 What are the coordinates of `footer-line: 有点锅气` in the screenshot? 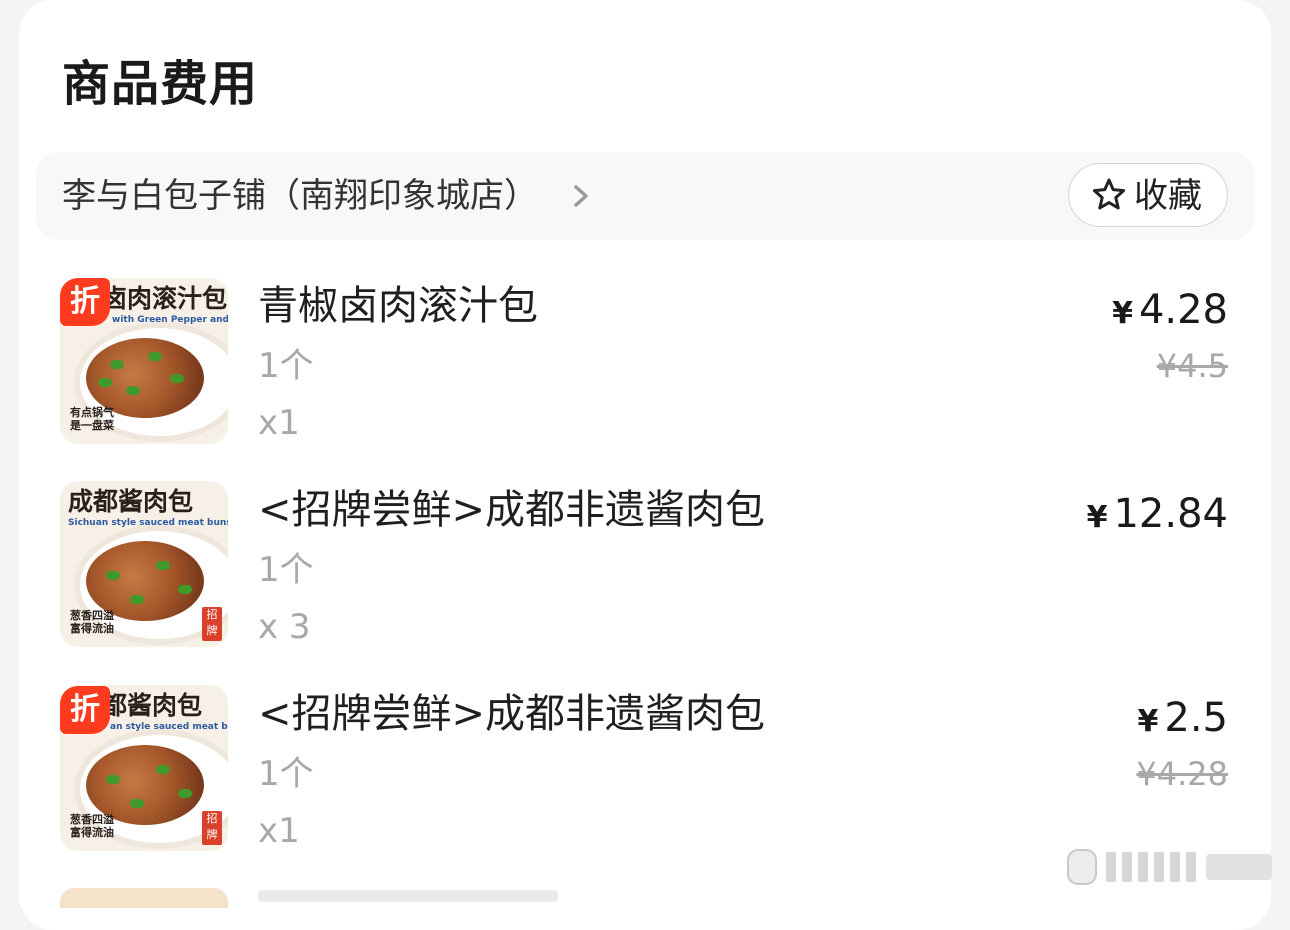 It's located at (92, 412).